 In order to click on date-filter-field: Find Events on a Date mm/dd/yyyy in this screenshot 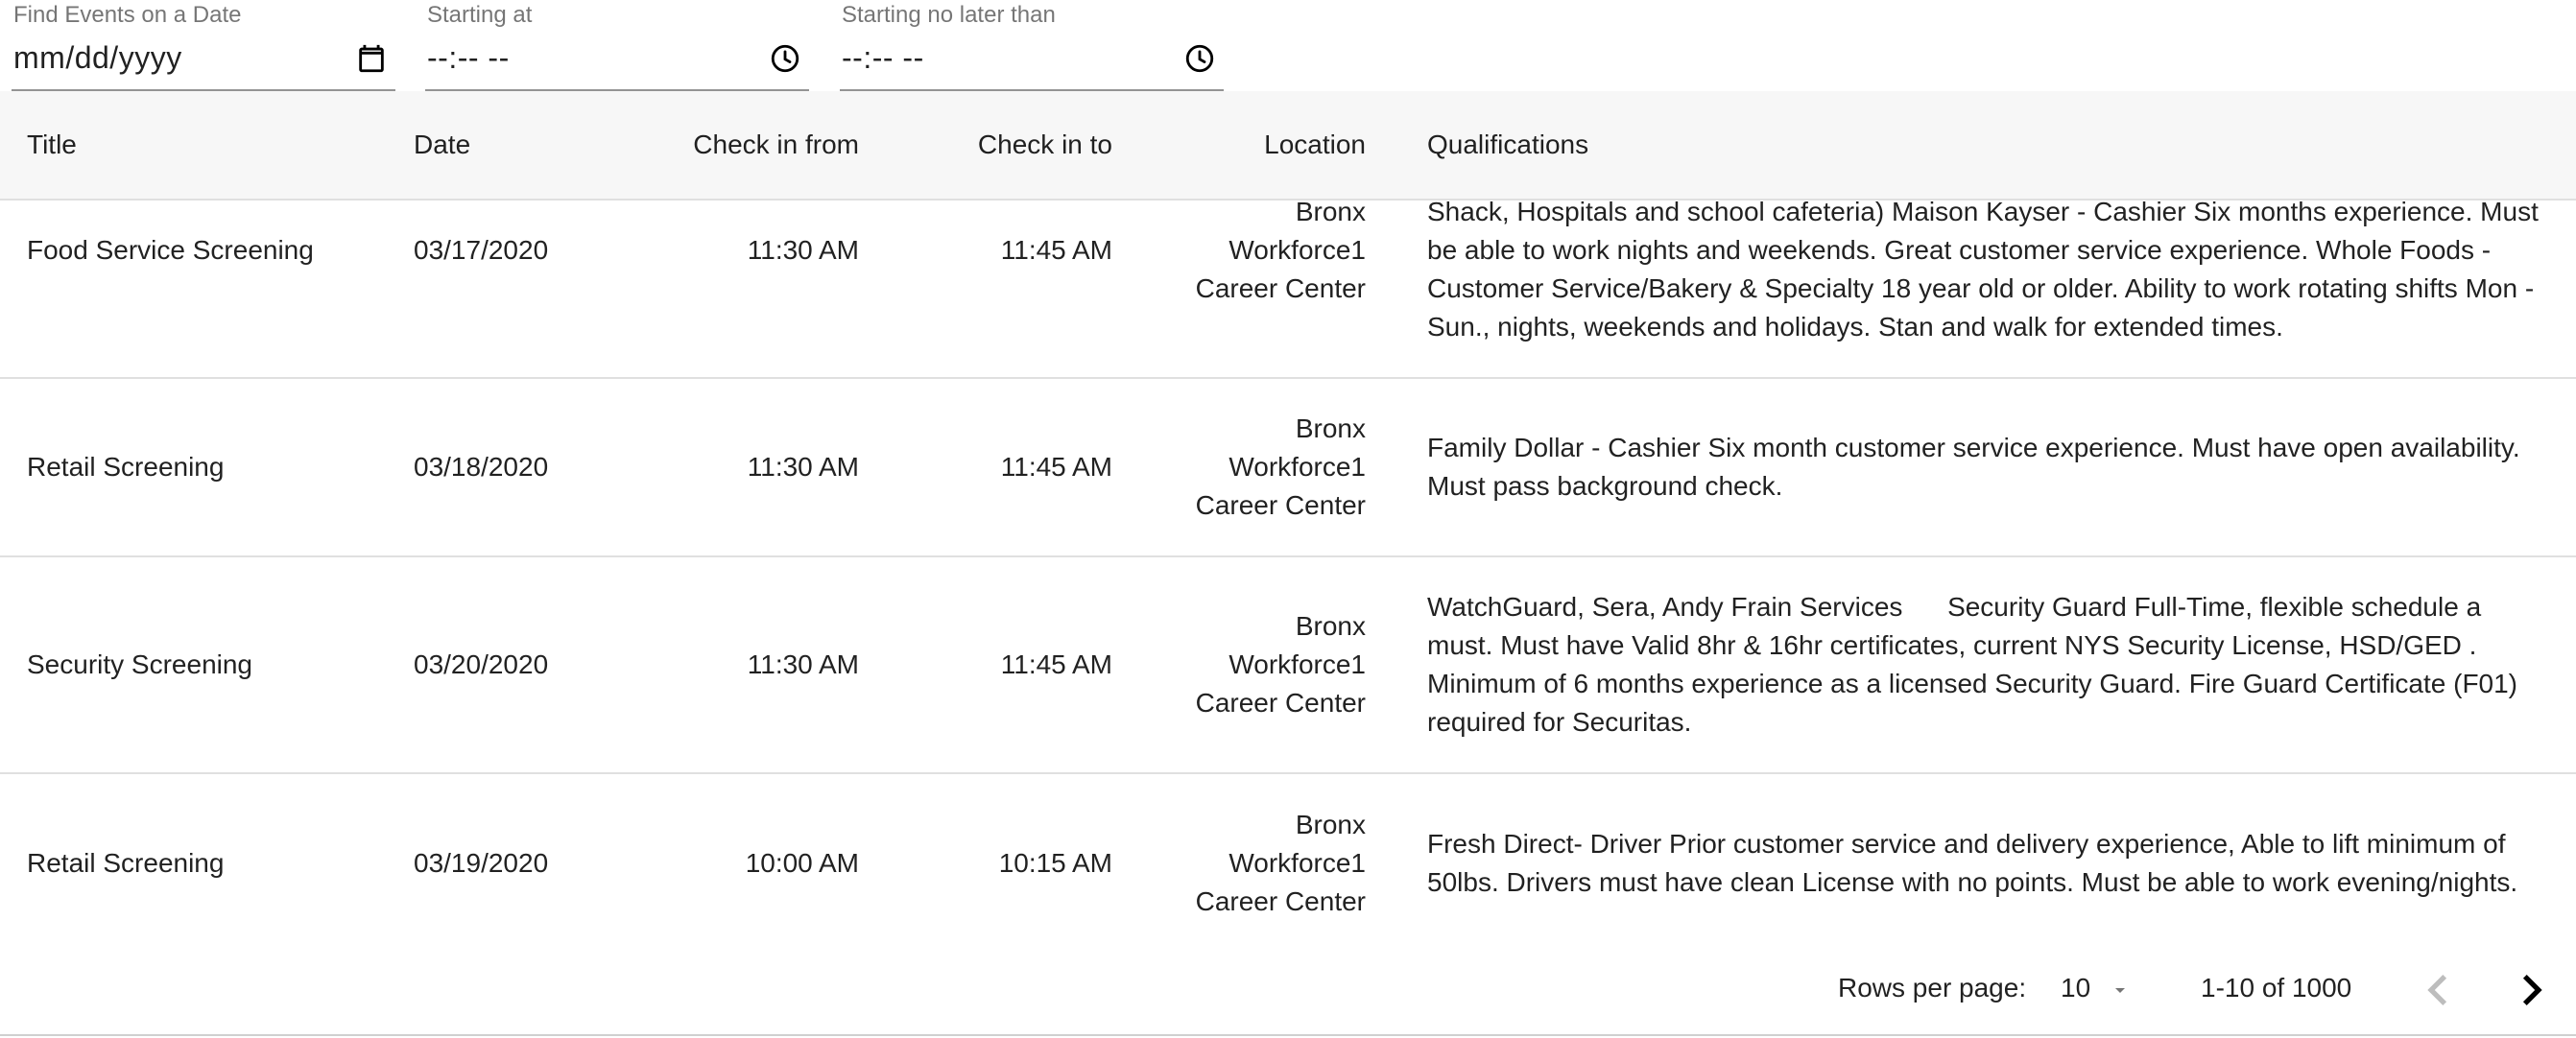, I will do `click(203, 45)`.